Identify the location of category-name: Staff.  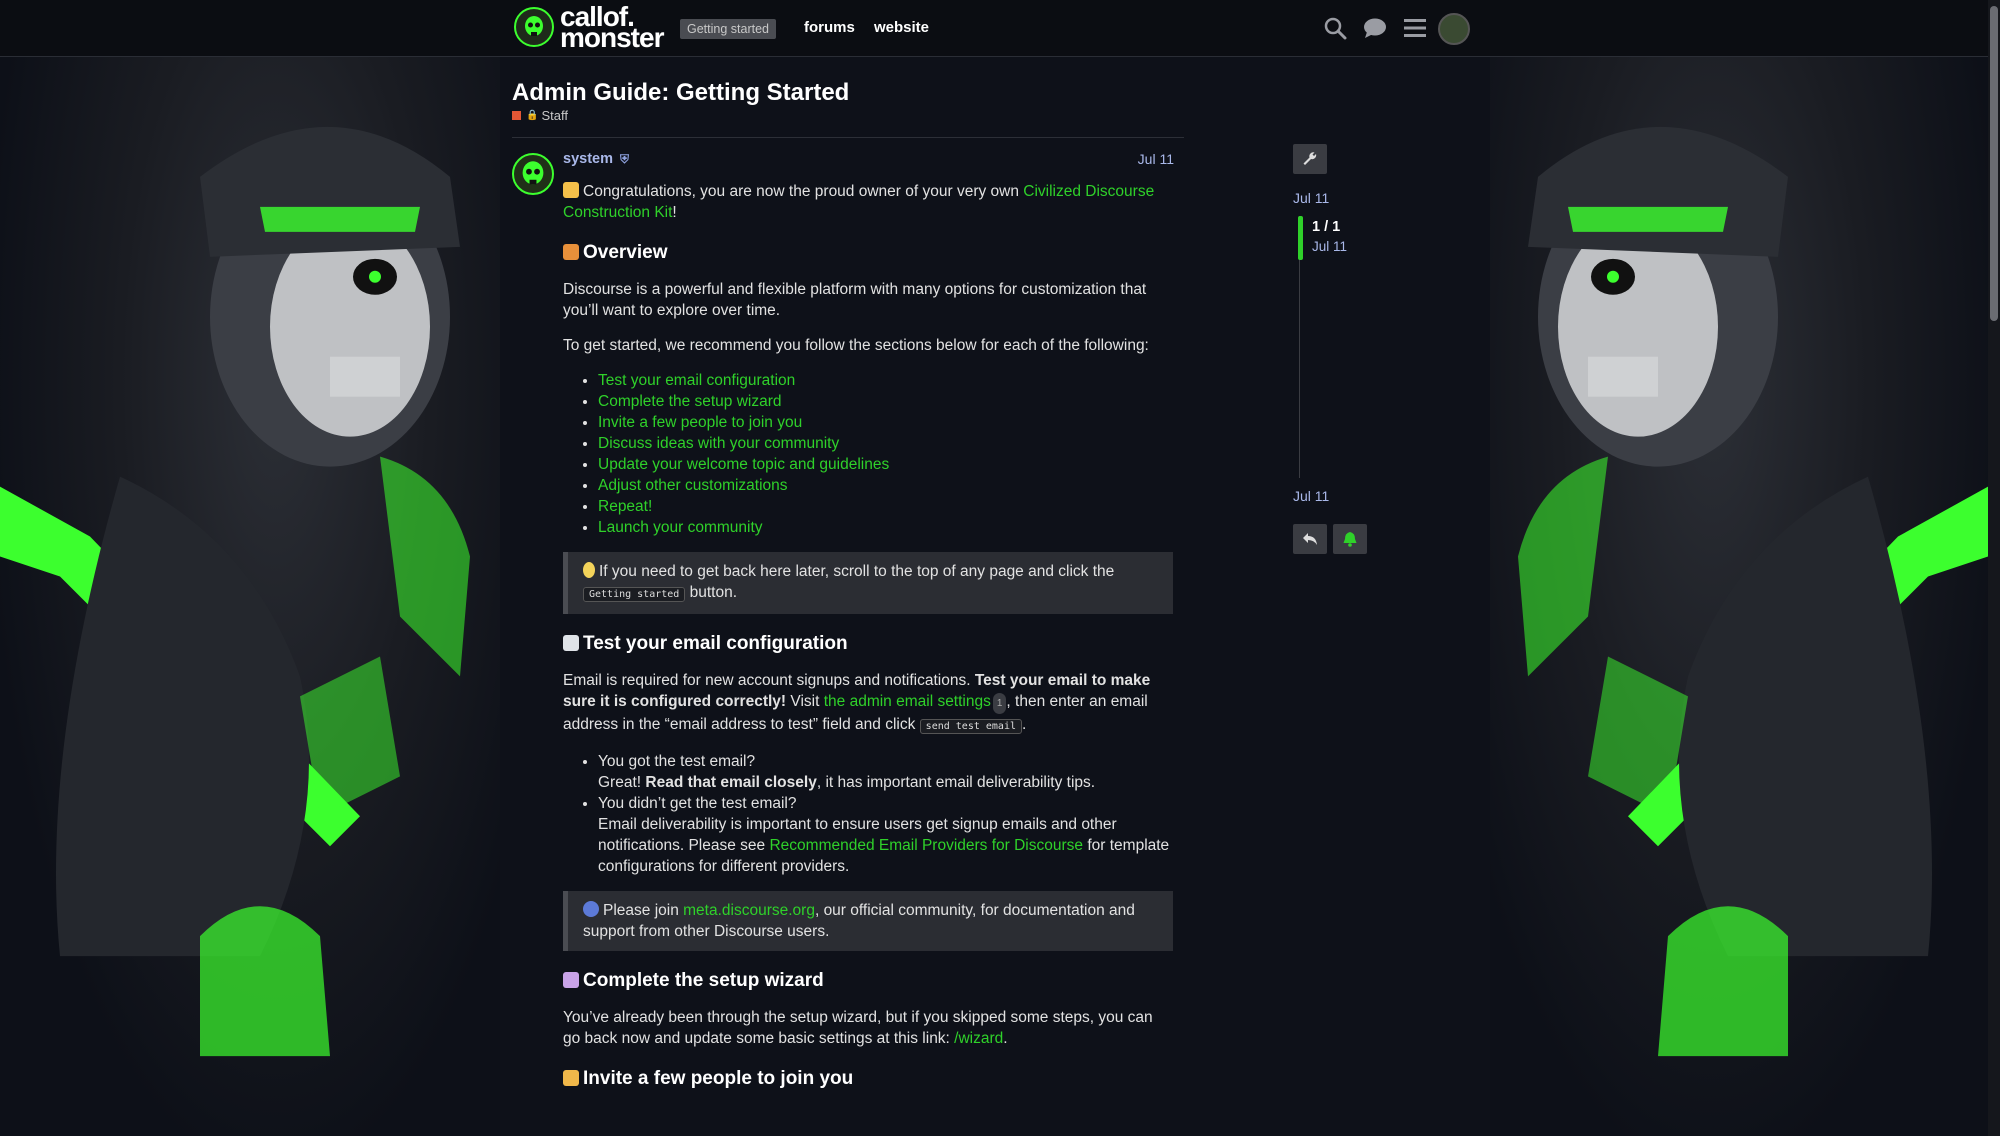
(554, 115).